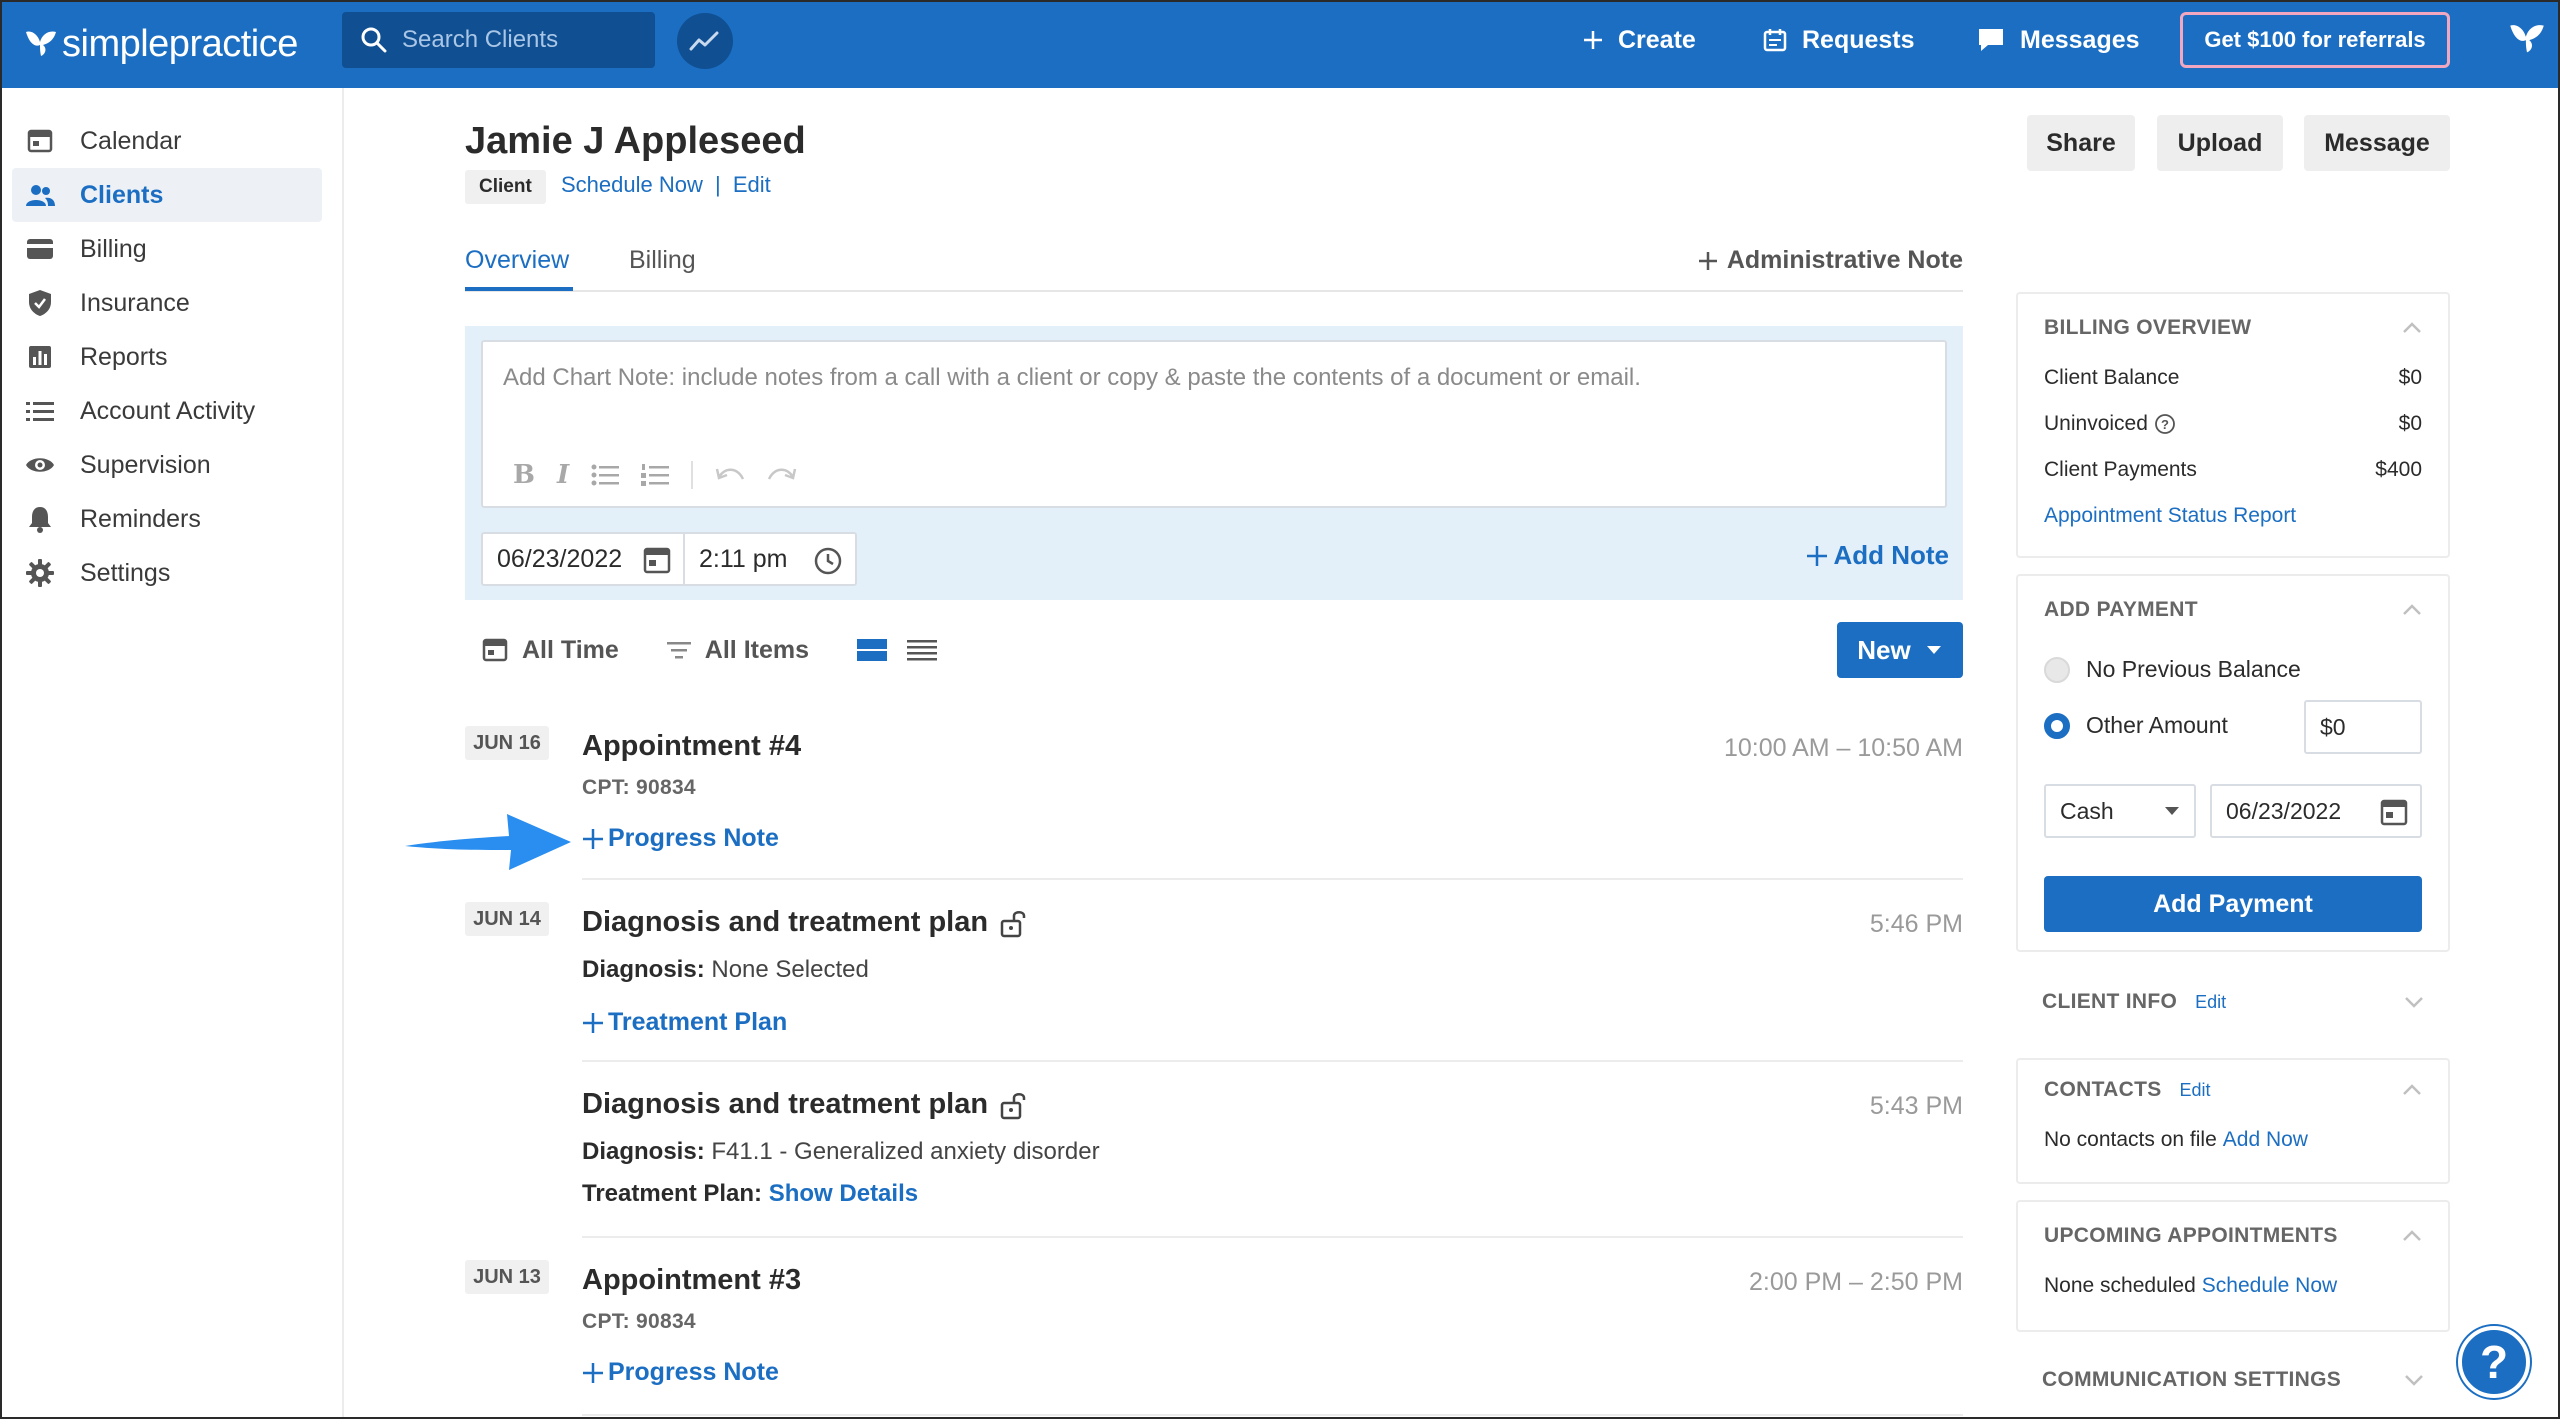 This screenshot has width=2560, height=1419. I want to click on client-info-header: CLIENT INFO Edit, so click(2233, 1002).